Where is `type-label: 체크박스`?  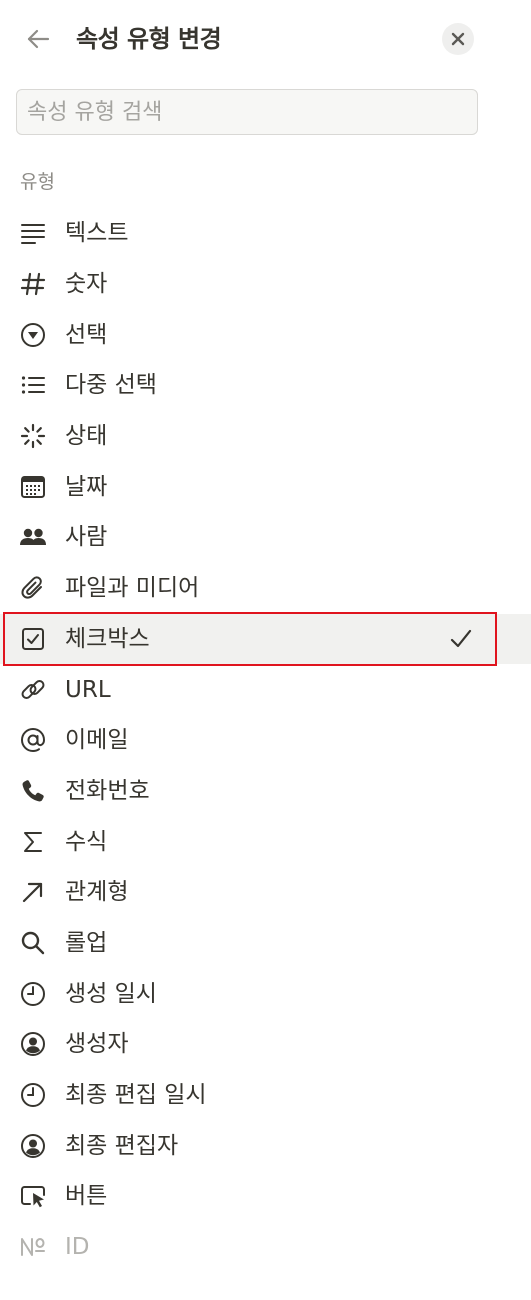 type-label: 체크박스 is located at coordinates (107, 638).